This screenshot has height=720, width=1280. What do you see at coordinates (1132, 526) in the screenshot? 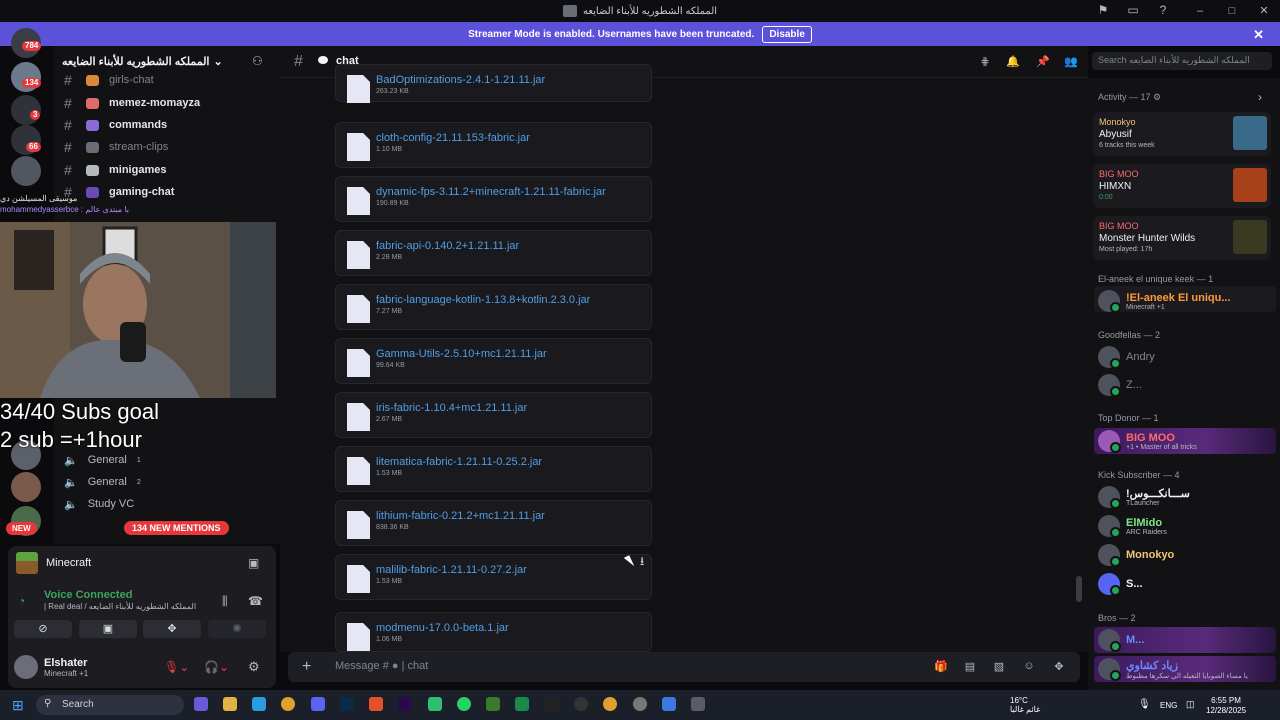
I see `member-row: ElMido ARC Raiders` at bounding box center [1132, 526].